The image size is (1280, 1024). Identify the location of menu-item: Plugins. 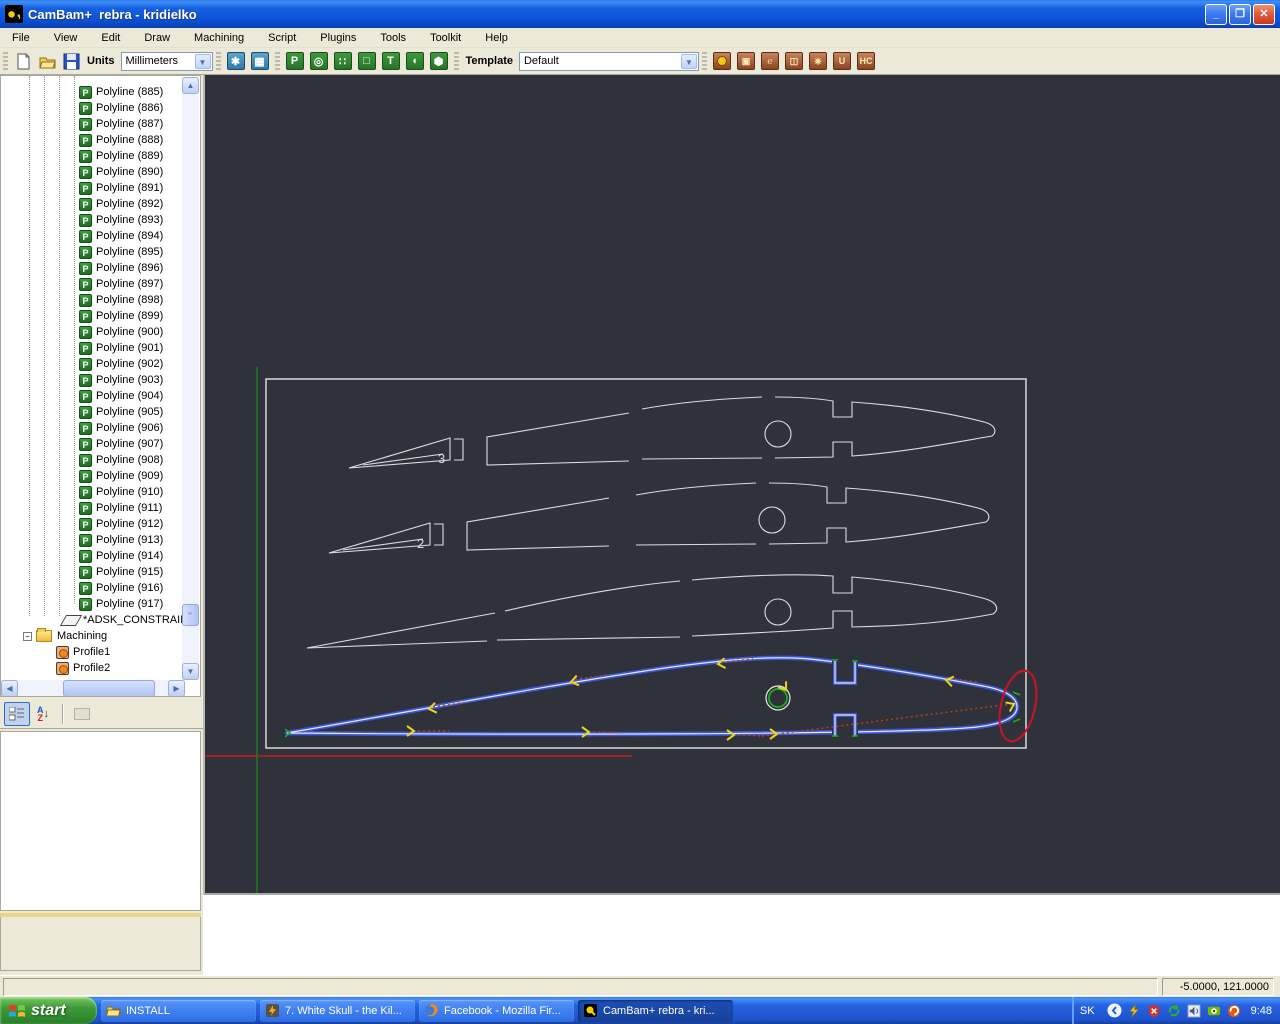
(338, 38).